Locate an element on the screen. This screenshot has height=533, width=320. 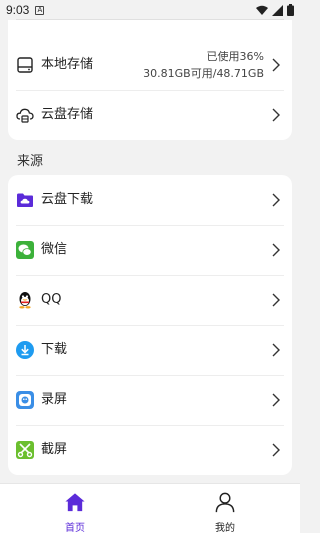
source-item-screenshot: 截屏 is located at coordinates (150, 450).